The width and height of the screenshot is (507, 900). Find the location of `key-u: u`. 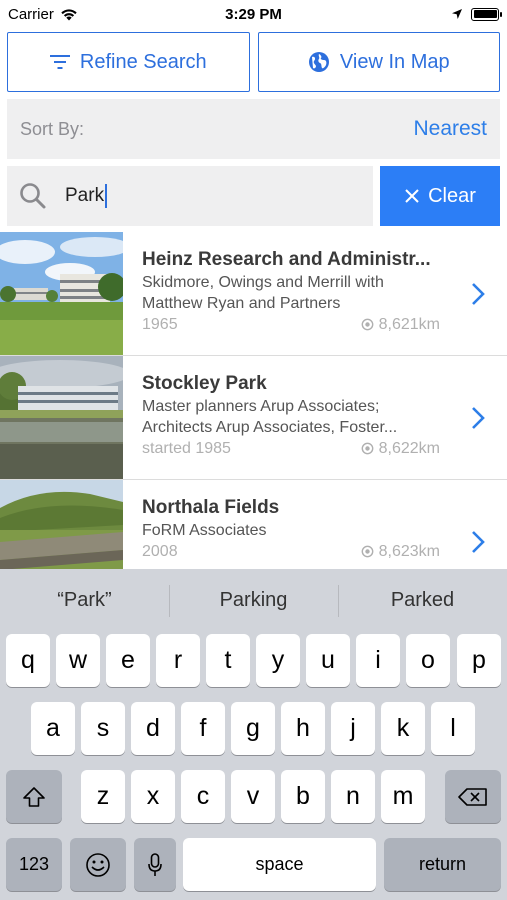

key-u: u is located at coordinates (328, 660).